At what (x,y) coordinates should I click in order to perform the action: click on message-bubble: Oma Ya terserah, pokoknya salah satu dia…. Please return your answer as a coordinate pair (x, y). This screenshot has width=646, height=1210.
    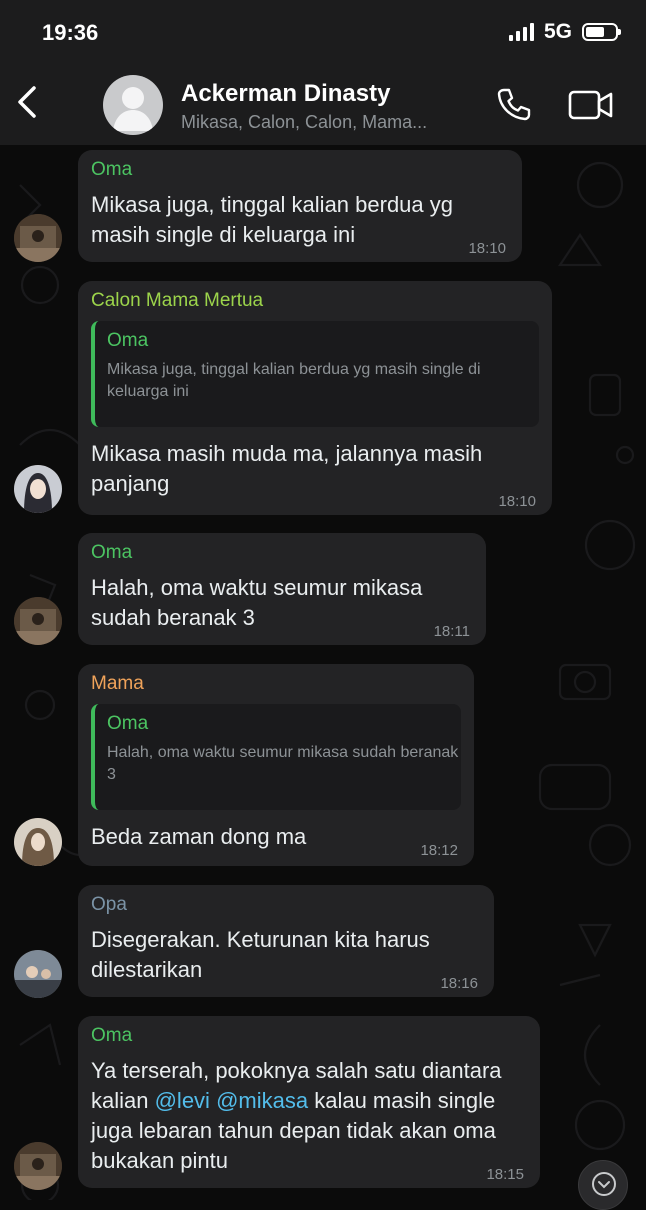
    Looking at the image, I should click on (309, 1102).